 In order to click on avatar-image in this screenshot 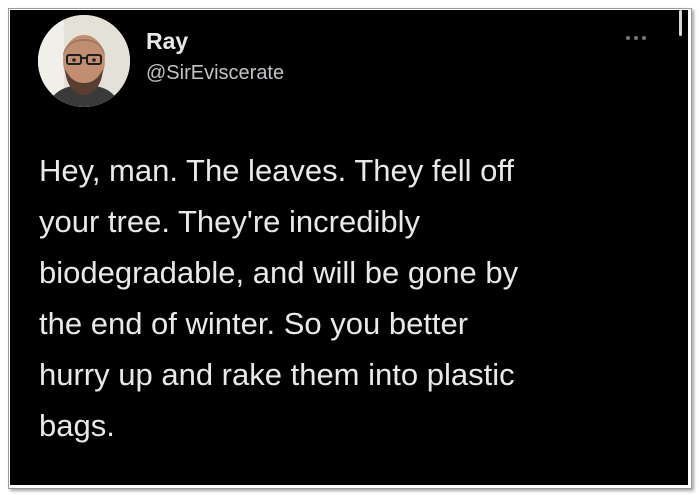, I will do `click(84, 61)`.